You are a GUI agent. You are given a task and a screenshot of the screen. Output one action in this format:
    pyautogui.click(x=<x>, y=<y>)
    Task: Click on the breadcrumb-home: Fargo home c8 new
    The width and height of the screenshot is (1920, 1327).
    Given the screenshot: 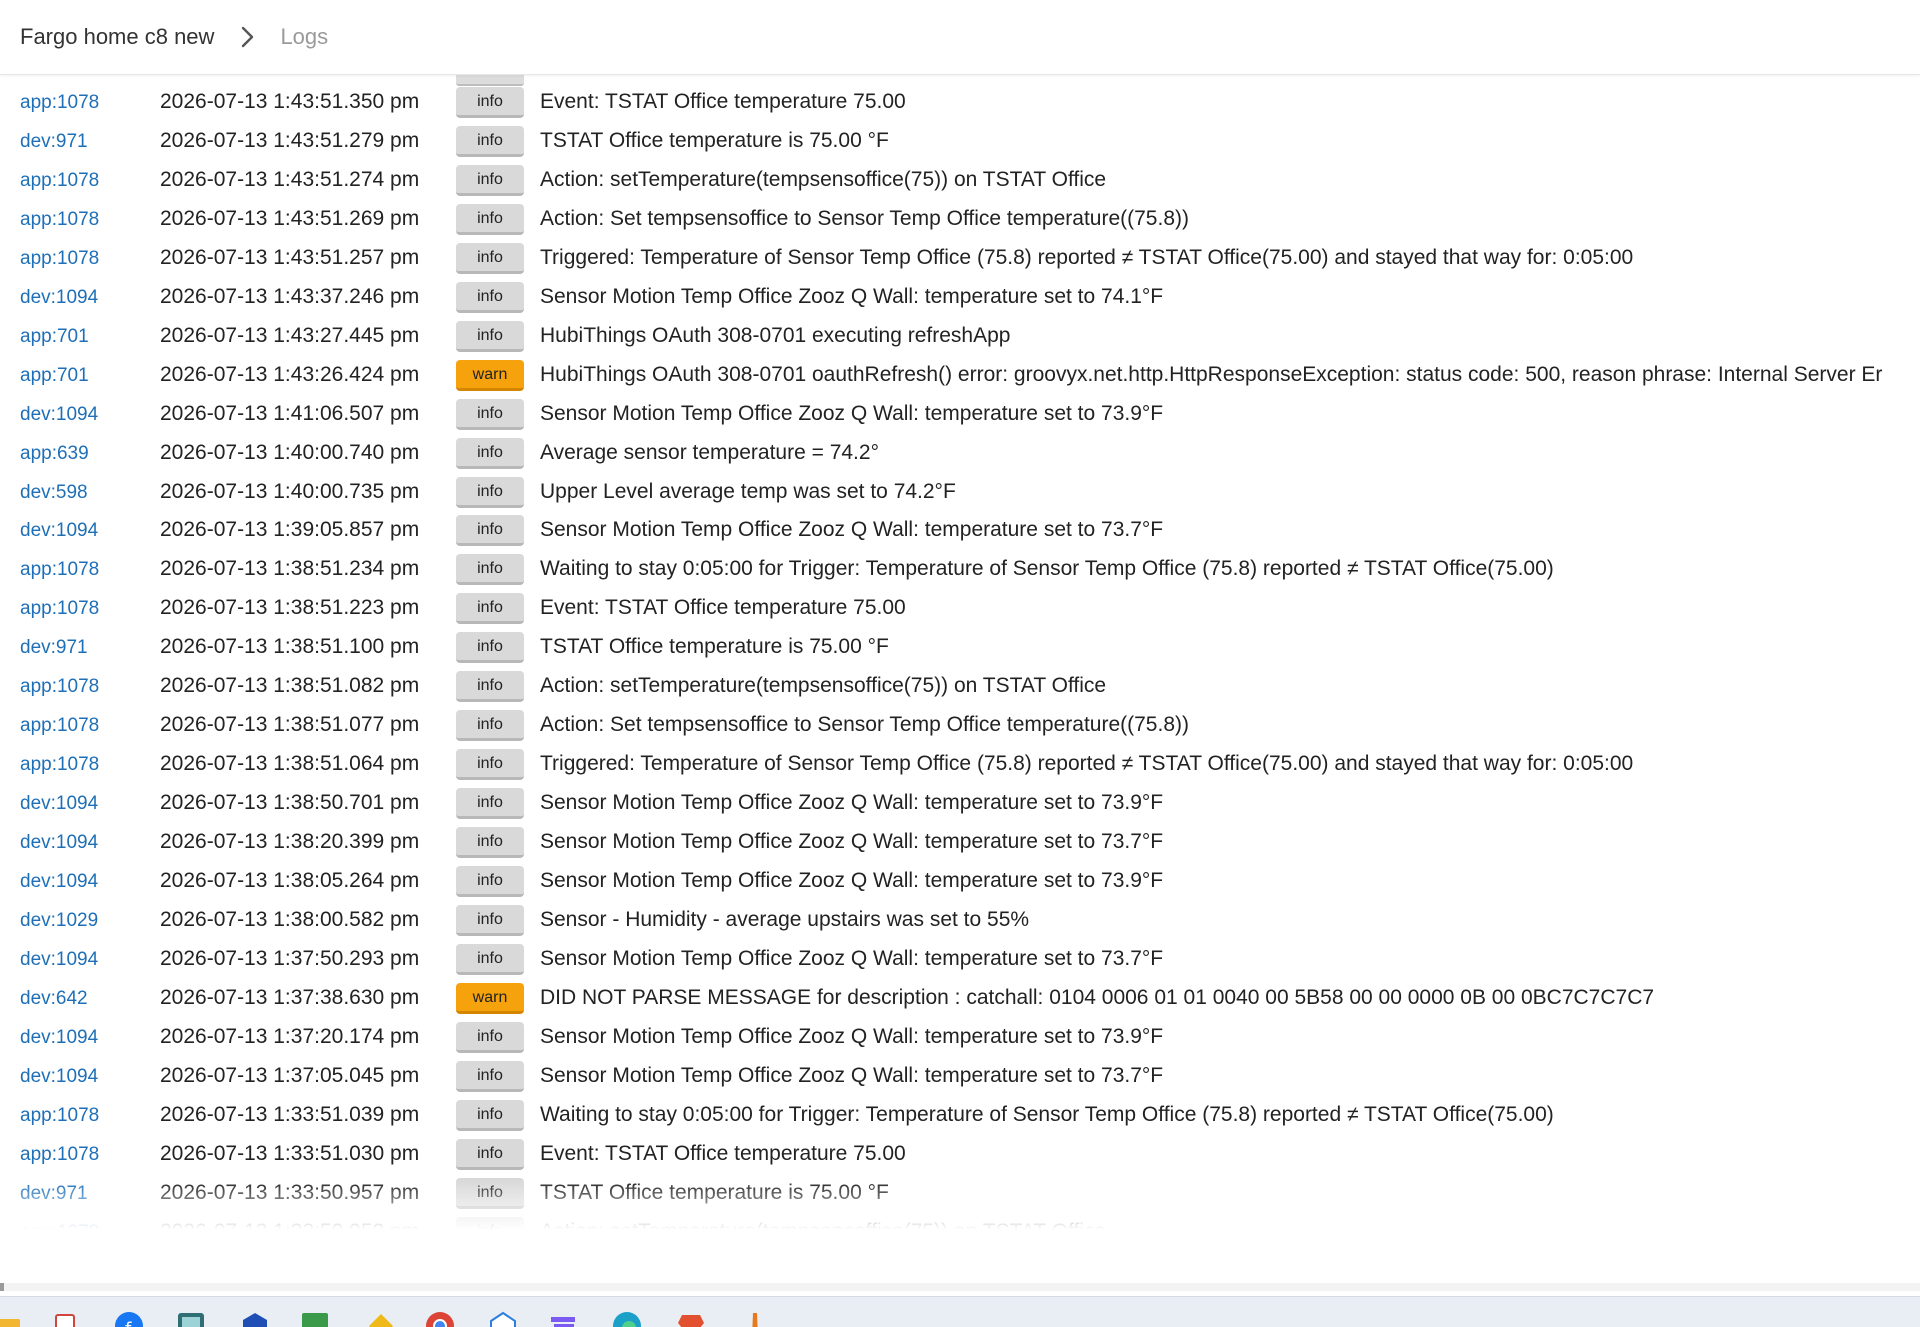 What is the action you would take?
    pyautogui.click(x=117, y=37)
    